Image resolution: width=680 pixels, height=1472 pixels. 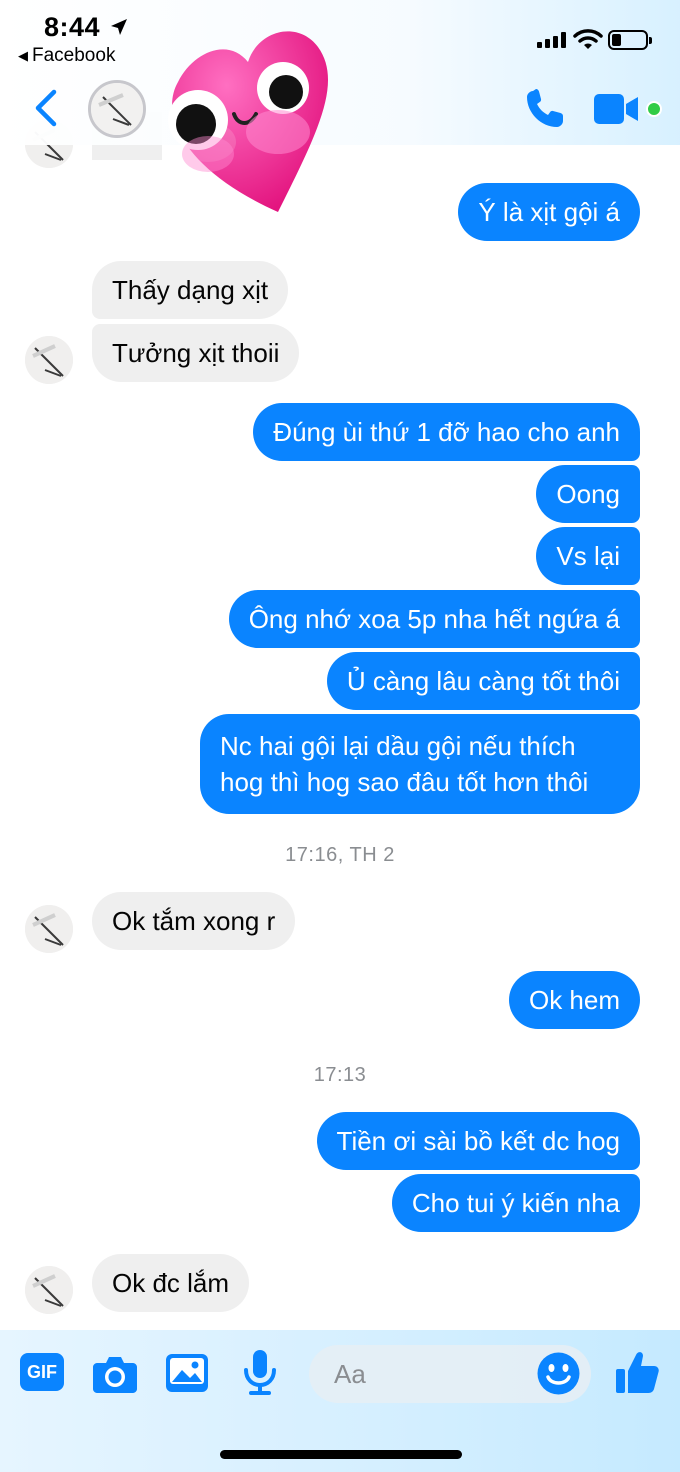 What do you see at coordinates (74, 55) in the screenshot?
I see `back-app-label: Facebook` at bounding box center [74, 55].